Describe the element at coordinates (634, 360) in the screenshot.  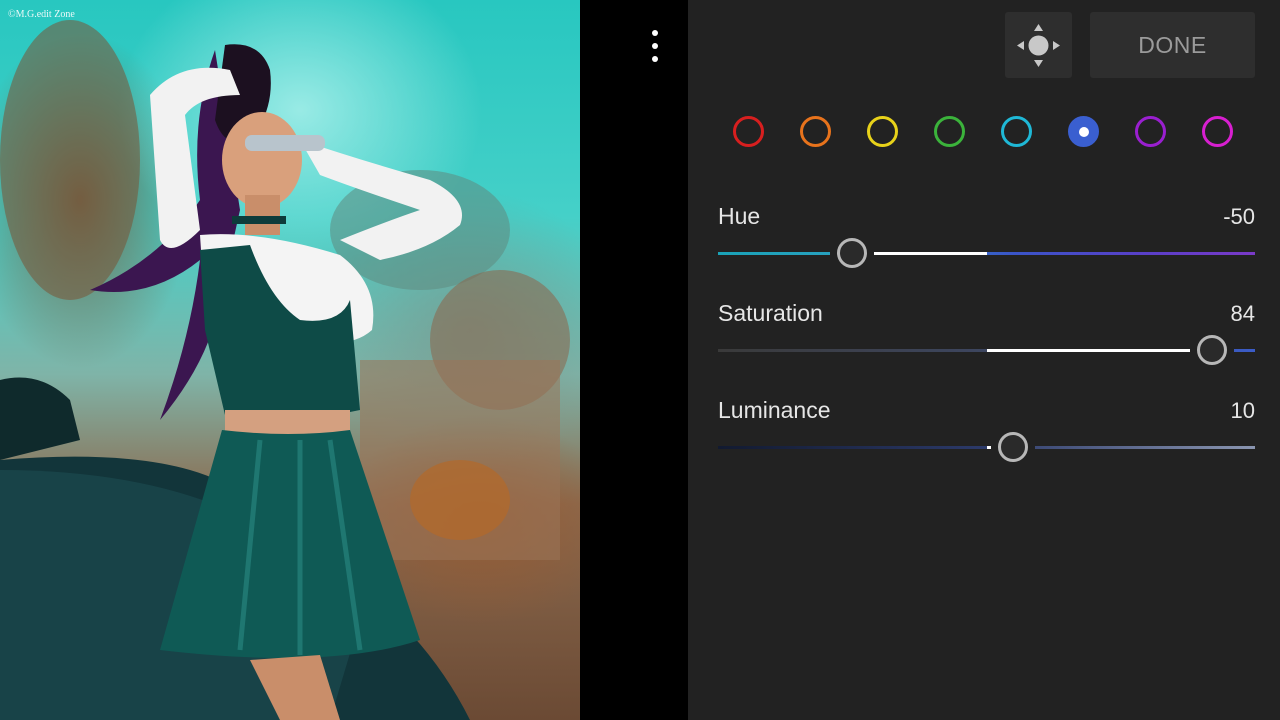
I see `gutter` at that location.